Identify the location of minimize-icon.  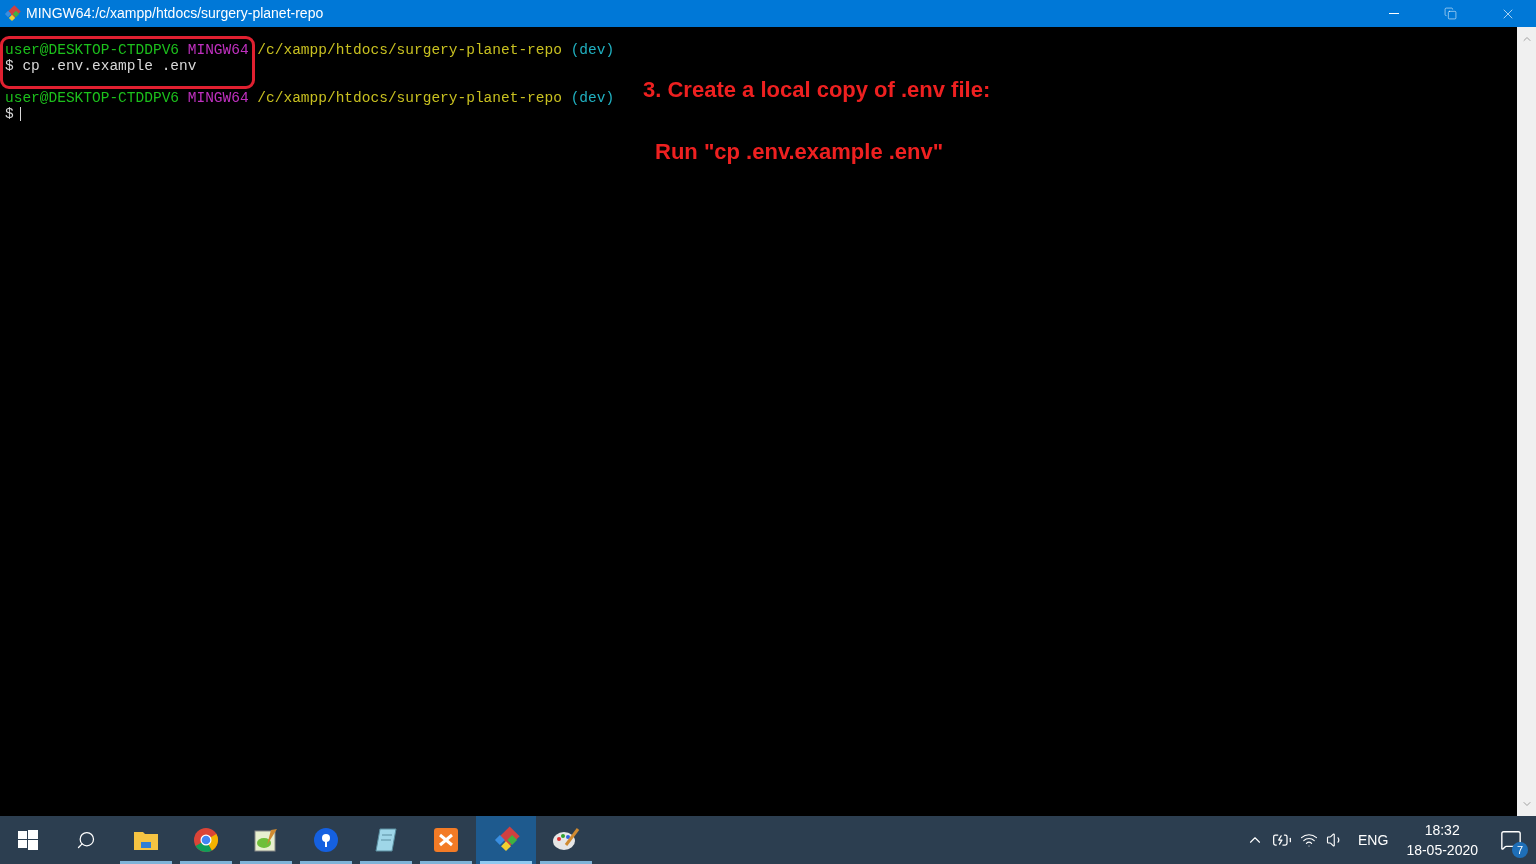
(1393, 13).